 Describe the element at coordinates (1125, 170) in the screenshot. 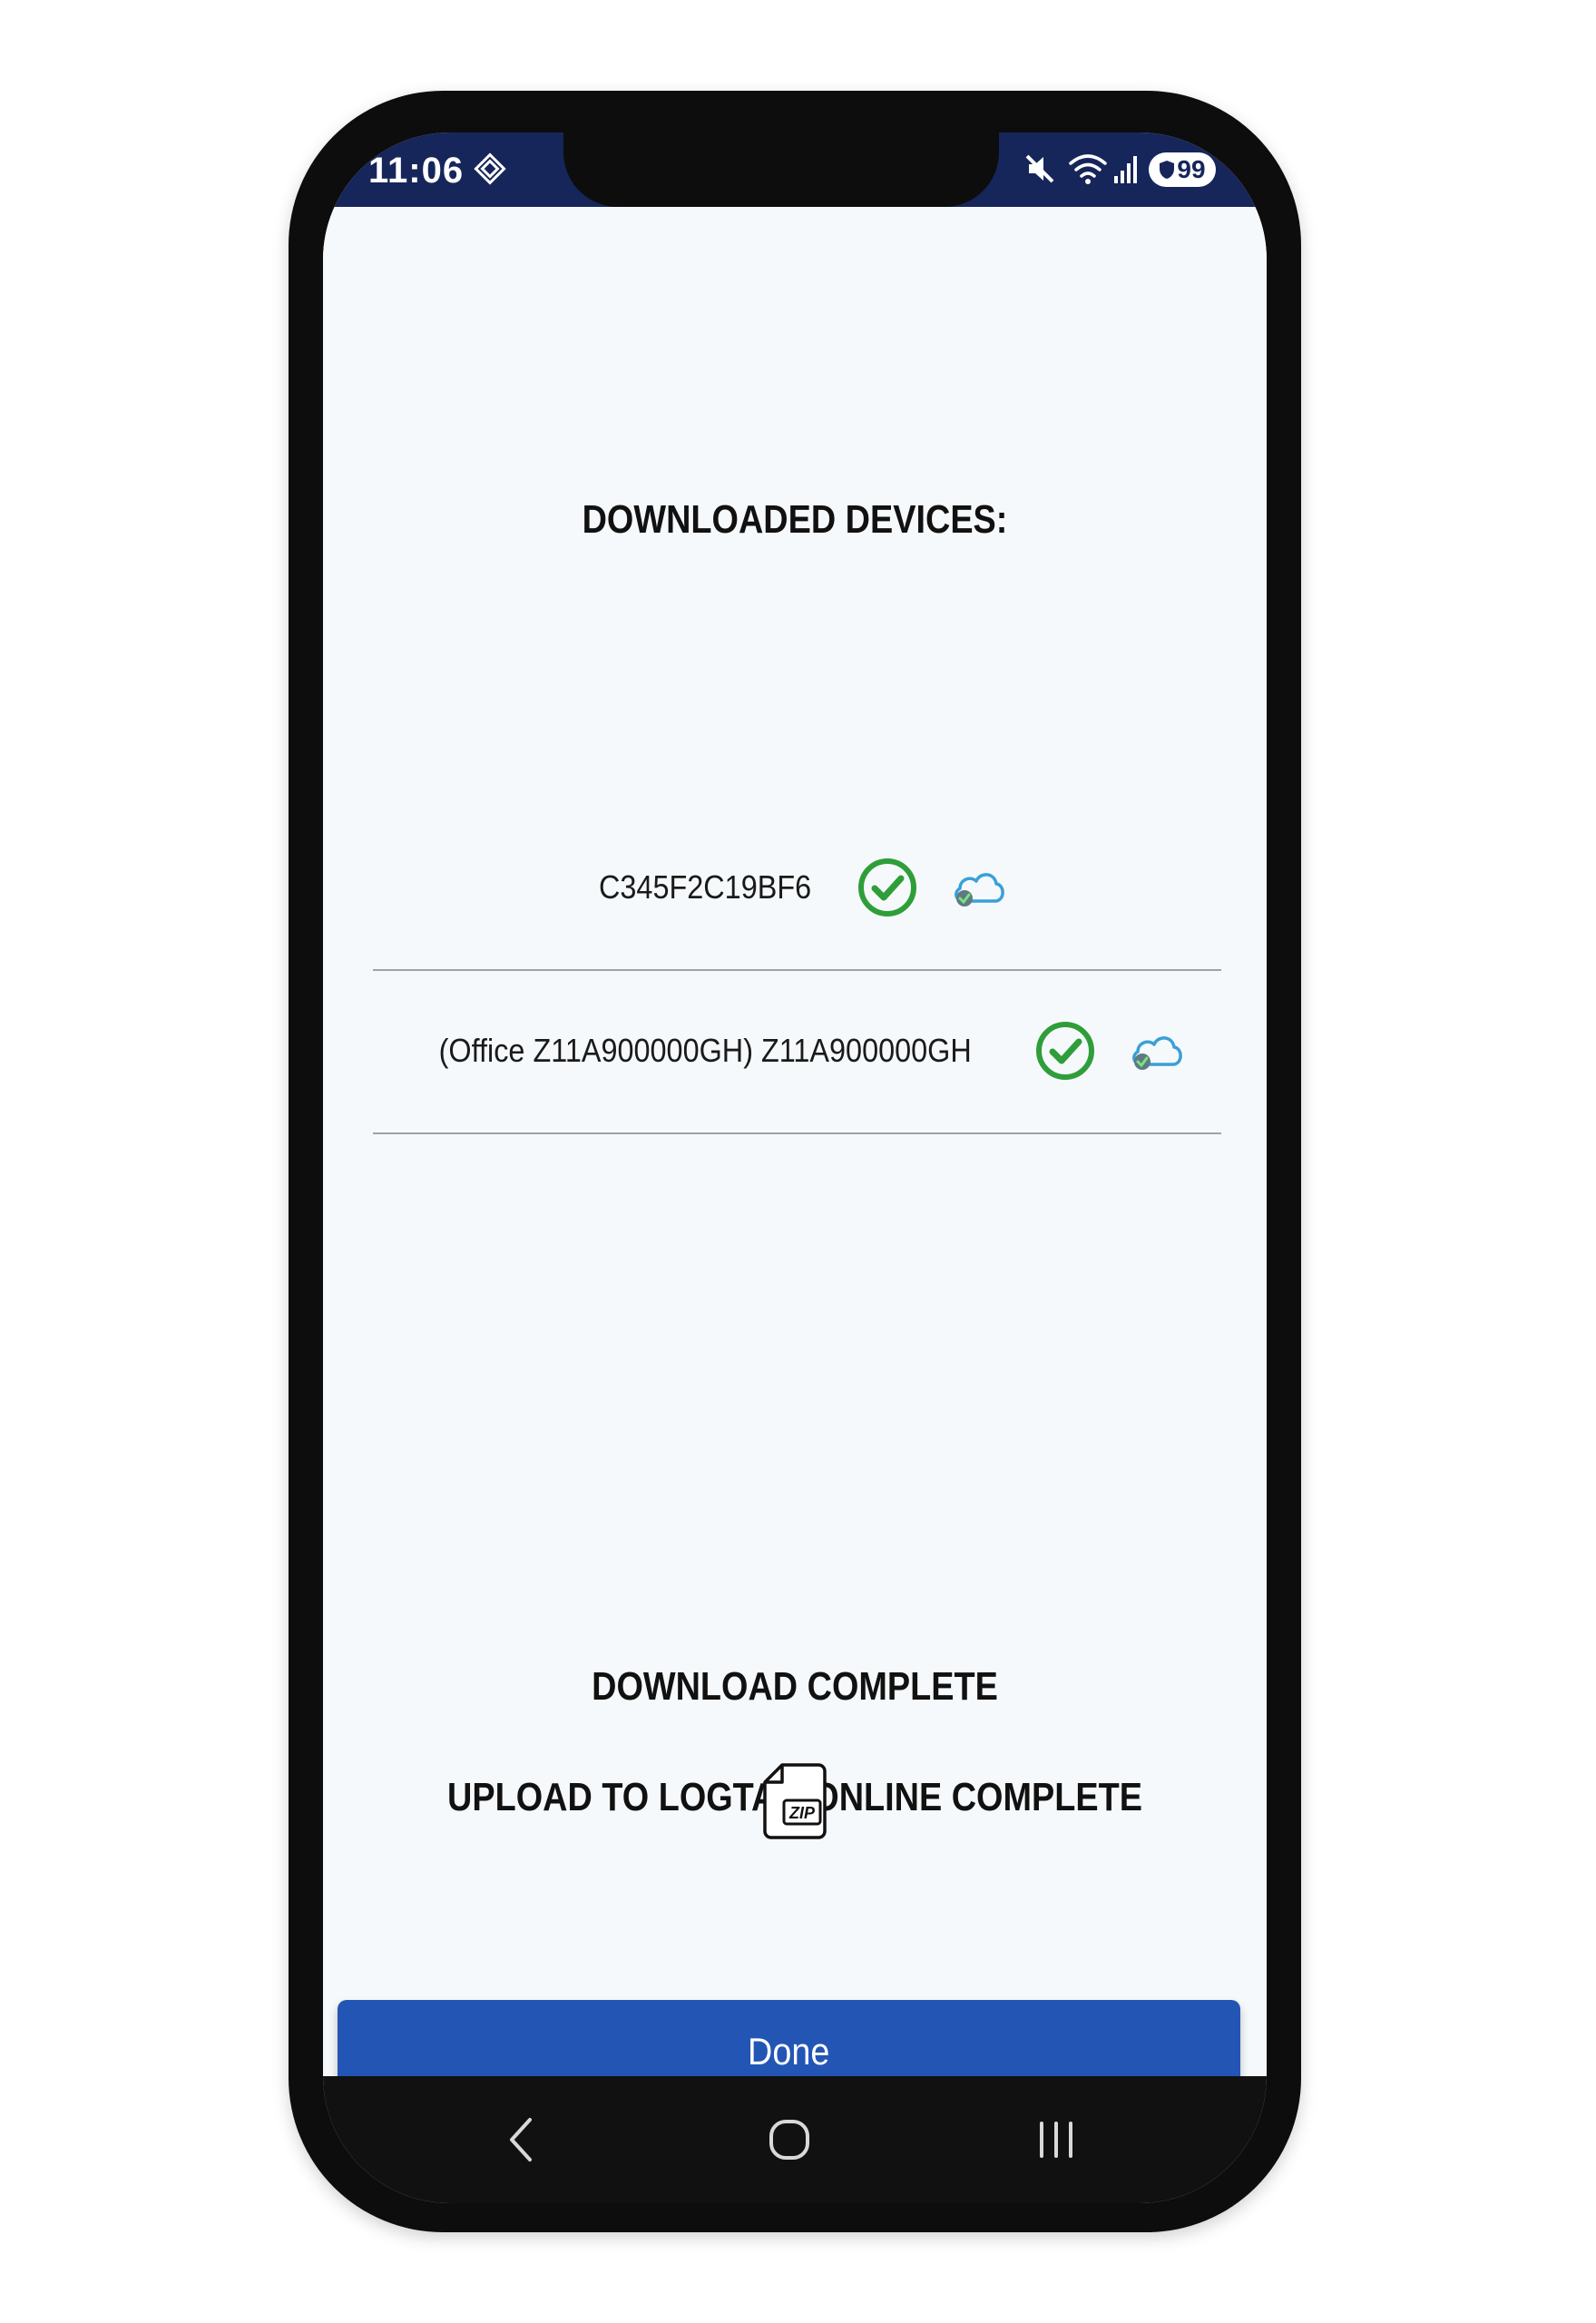

I see `signal-icon` at that location.